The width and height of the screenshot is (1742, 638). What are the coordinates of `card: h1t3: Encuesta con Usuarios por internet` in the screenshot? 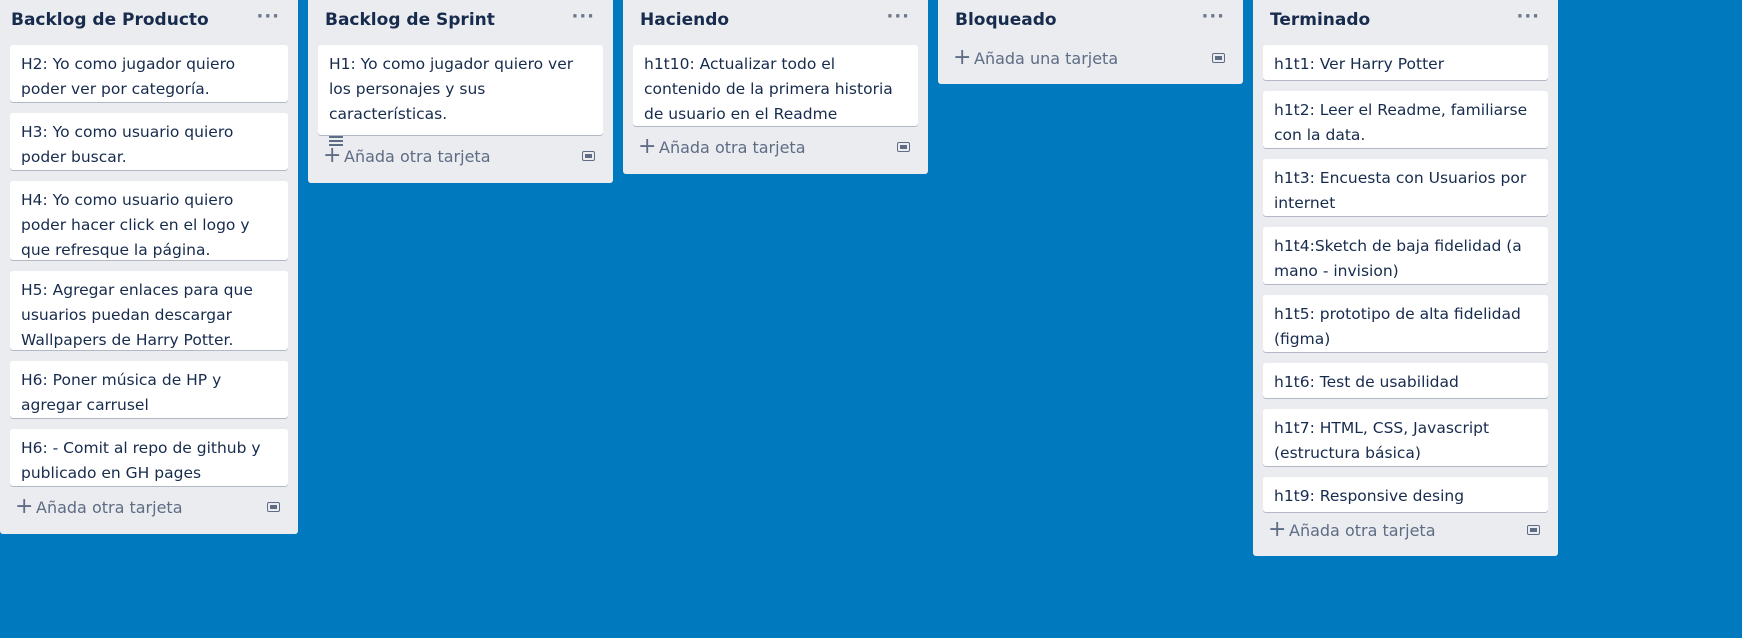 It's located at (1405, 187).